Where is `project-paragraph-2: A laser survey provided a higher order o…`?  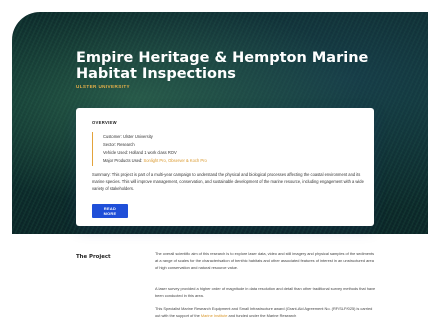 project-paragraph-2: A laser survey provided a higher order o… is located at coordinates (265, 292).